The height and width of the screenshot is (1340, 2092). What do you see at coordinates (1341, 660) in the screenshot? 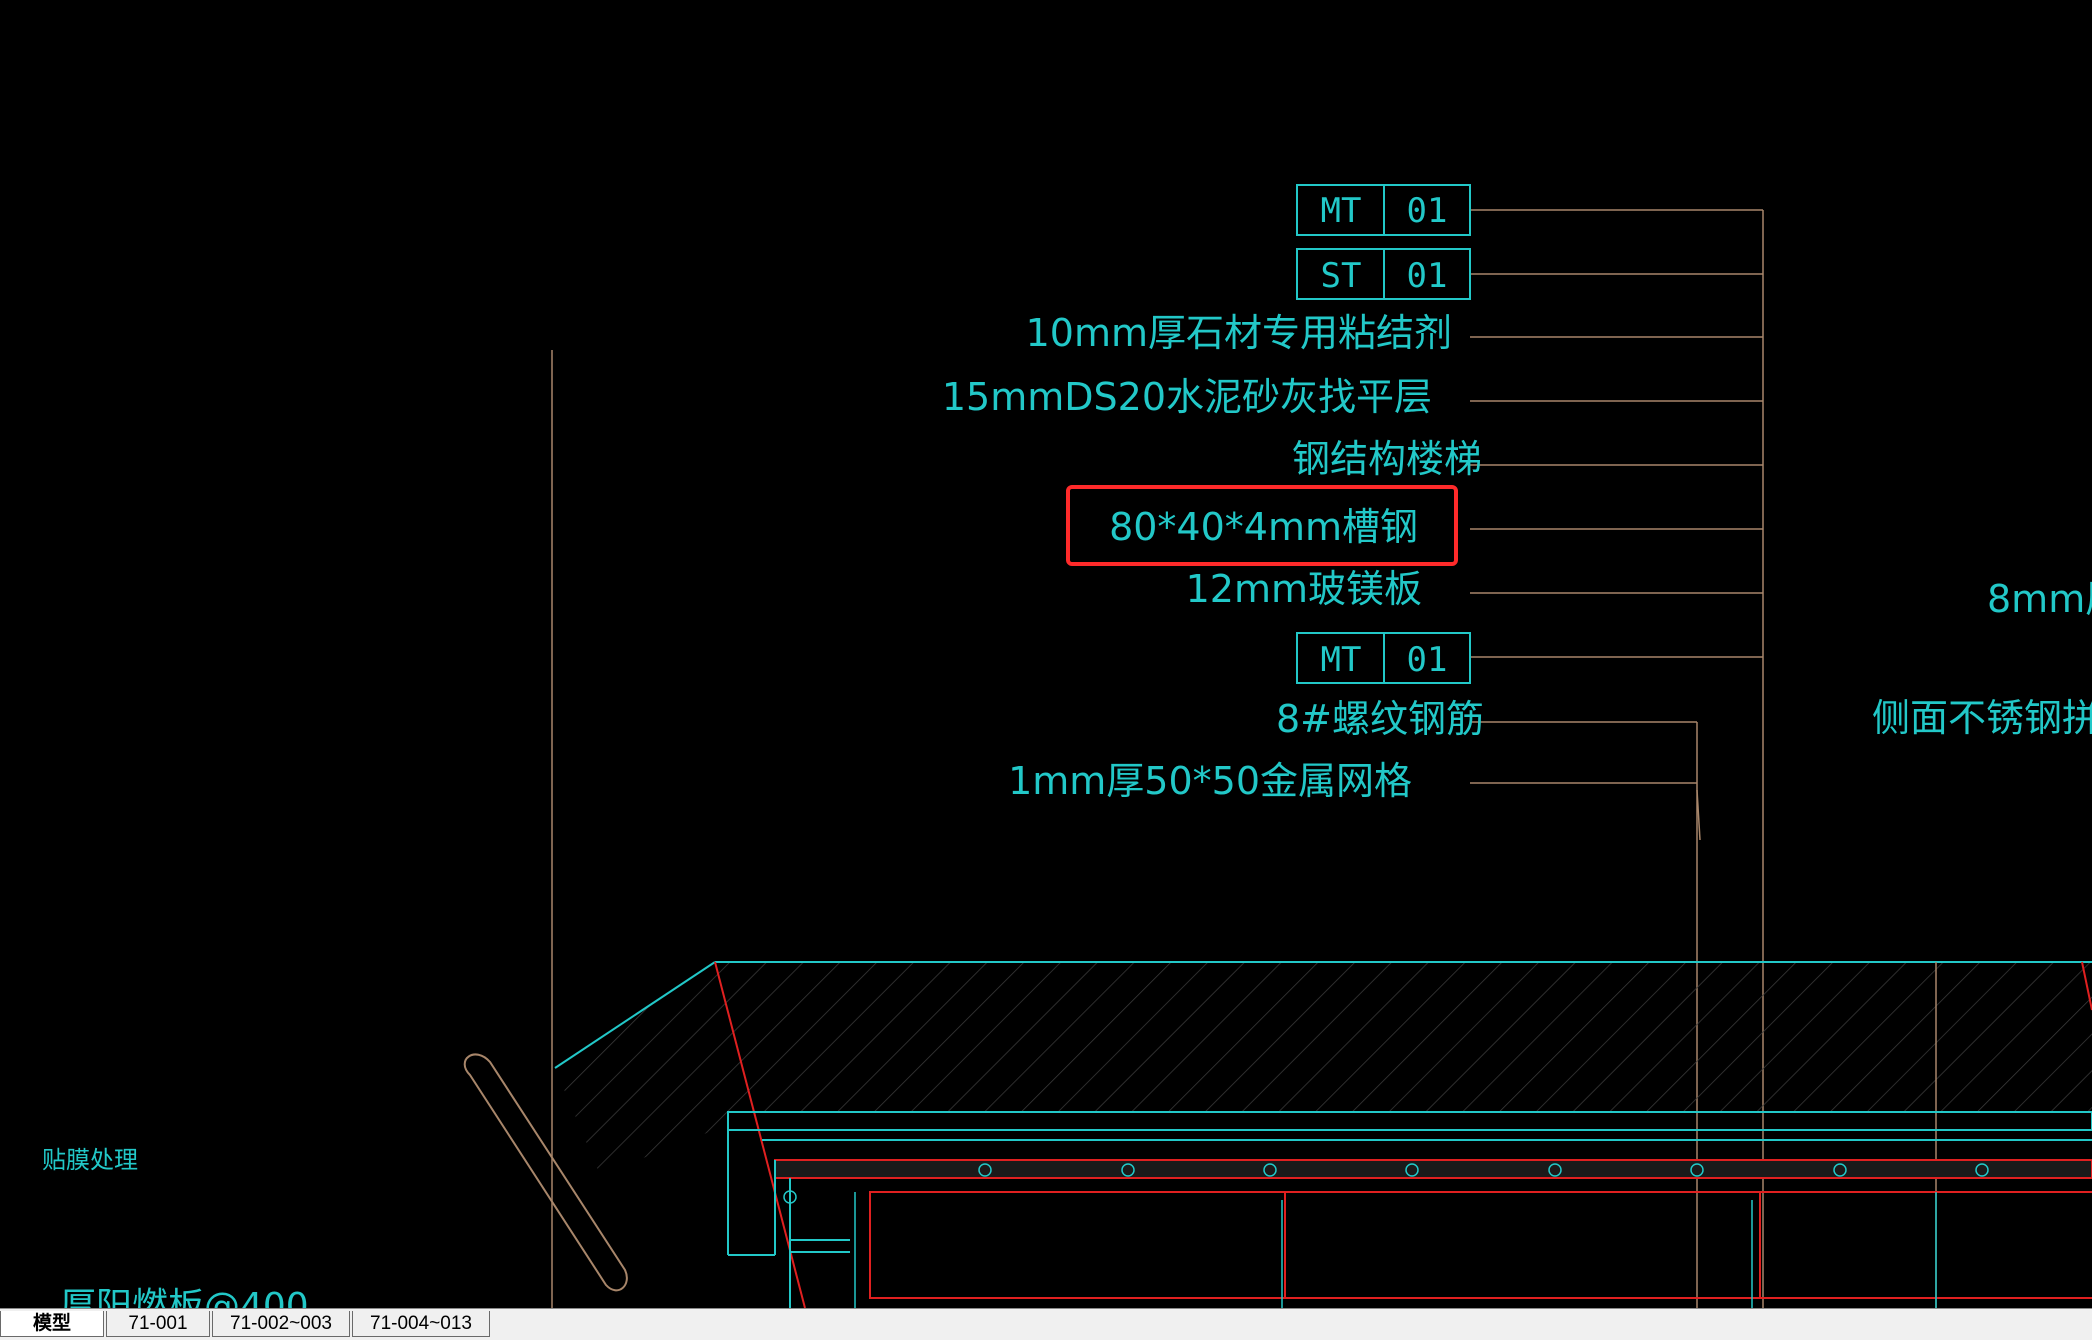
I see `tag-3-left: MT` at bounding box center [1341, 660].